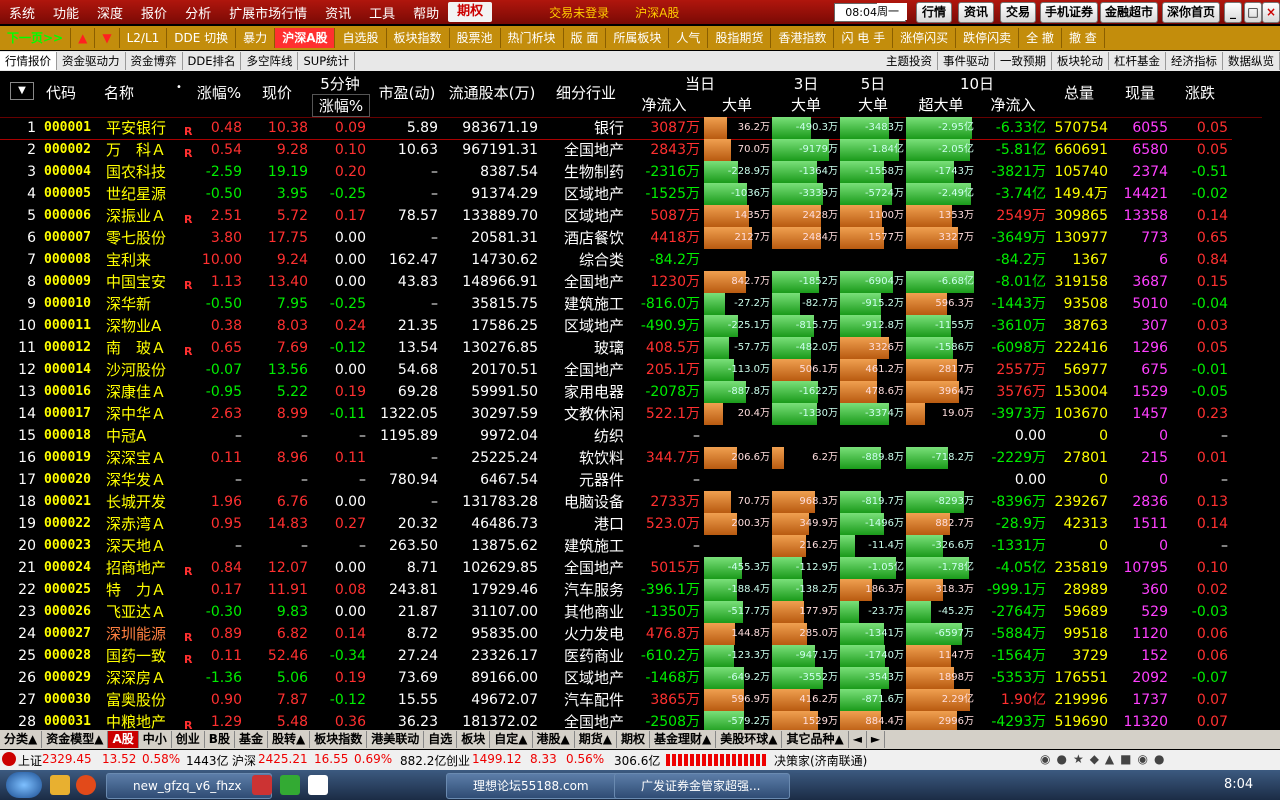 This screenshot has width=1280, height=800. Describe the element at coordinates (28, 61) in the screenshot. I see `tab-left-0: 行情报价` at that location.